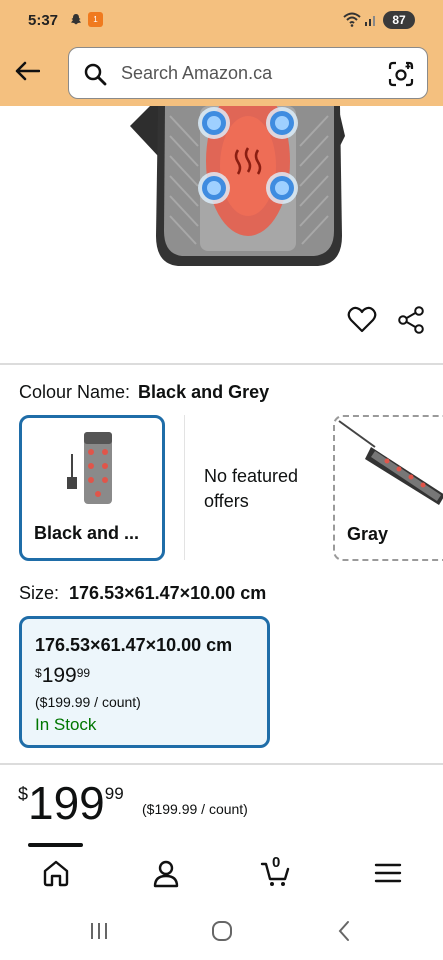 The image size is (443, 960). I want to click on unit-price: ($199.99 / count), so click(195, 809).